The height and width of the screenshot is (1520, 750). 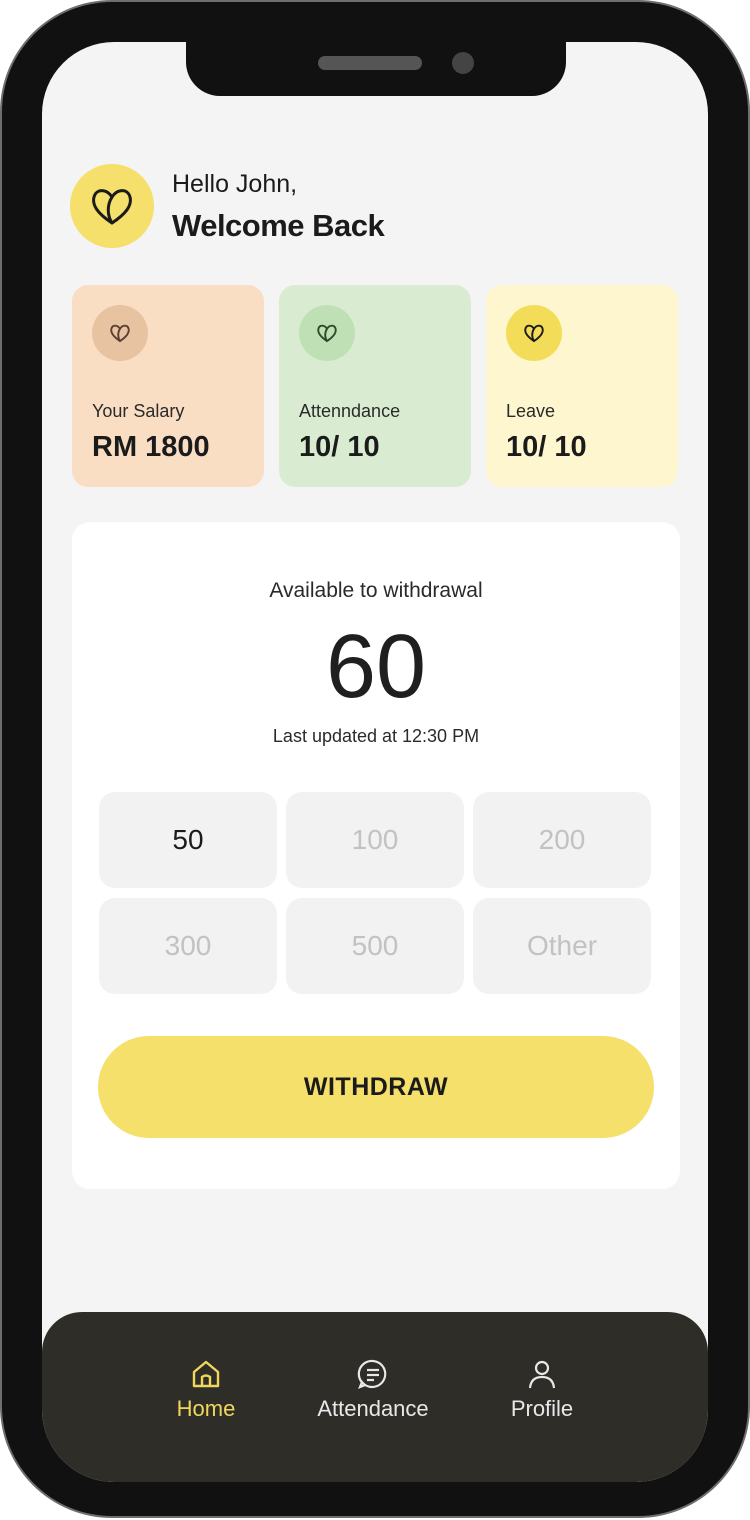 I want to click on nav-item-attendance: Attendance, so click(x=373, y=1390).